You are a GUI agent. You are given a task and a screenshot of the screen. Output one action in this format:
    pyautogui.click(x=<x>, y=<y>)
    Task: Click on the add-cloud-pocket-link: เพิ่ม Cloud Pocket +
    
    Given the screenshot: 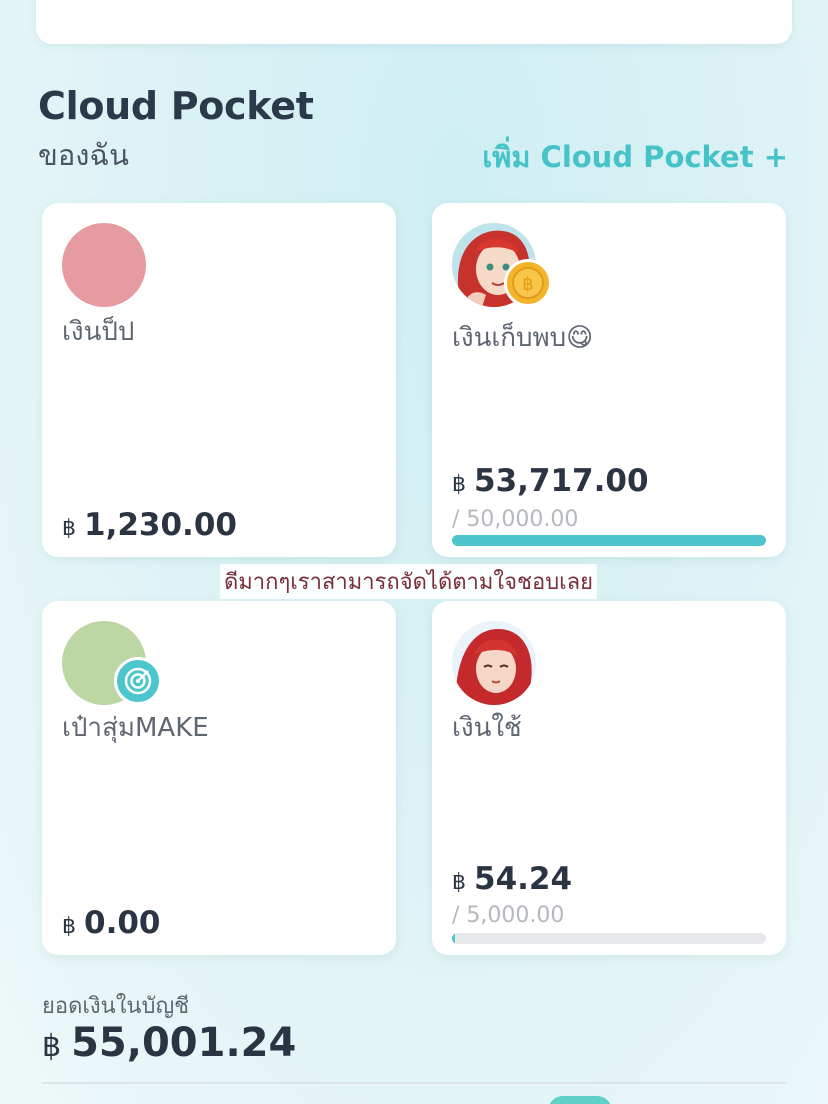 What is the action you would take?
    pyautogui.click(x=635, y=157)
    